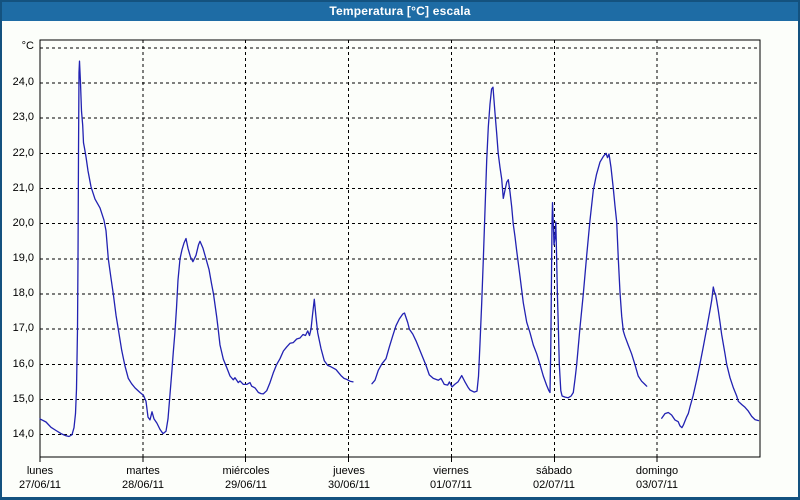  I want to click on weekday-label: viernes, so click(451, 471).